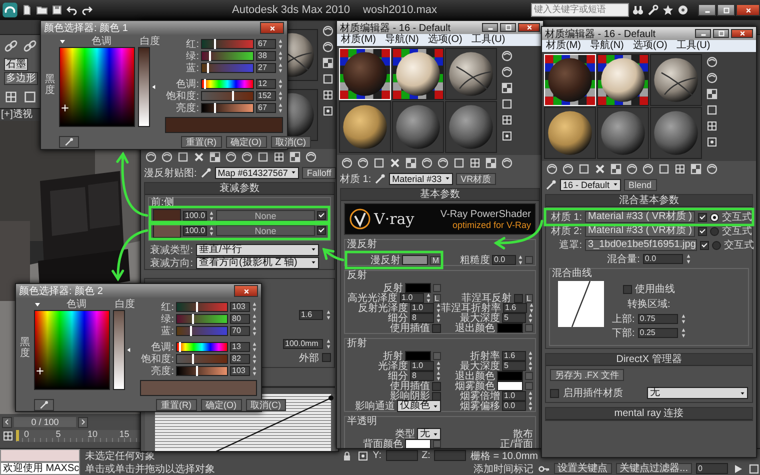 The width and height of the screenshot is (760, 475). What do you see at coordinates (144, 87) in the screenshot?
I see `lightness-bar` at bounding box center [144, 87].